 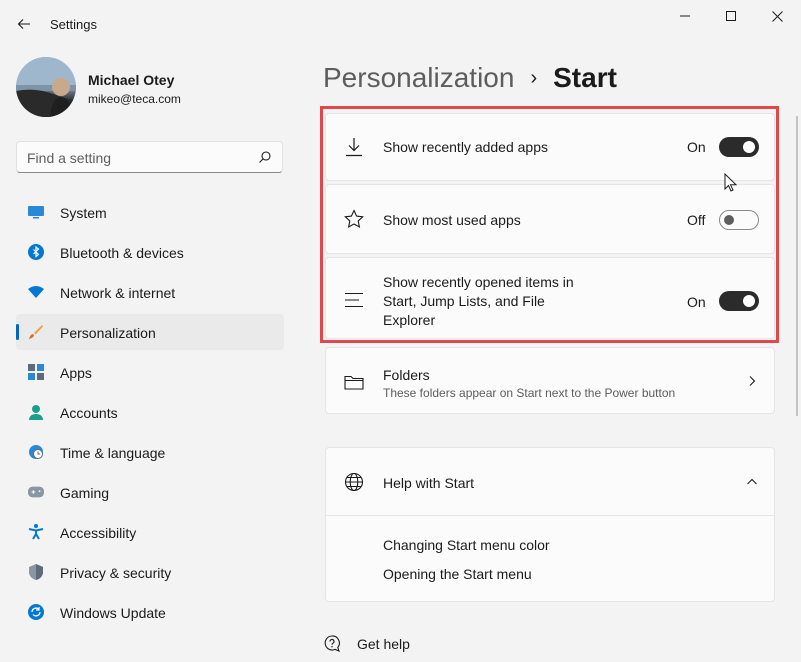 I want to click on setting-label: Show recently added apps, so click(x=465, y=147).